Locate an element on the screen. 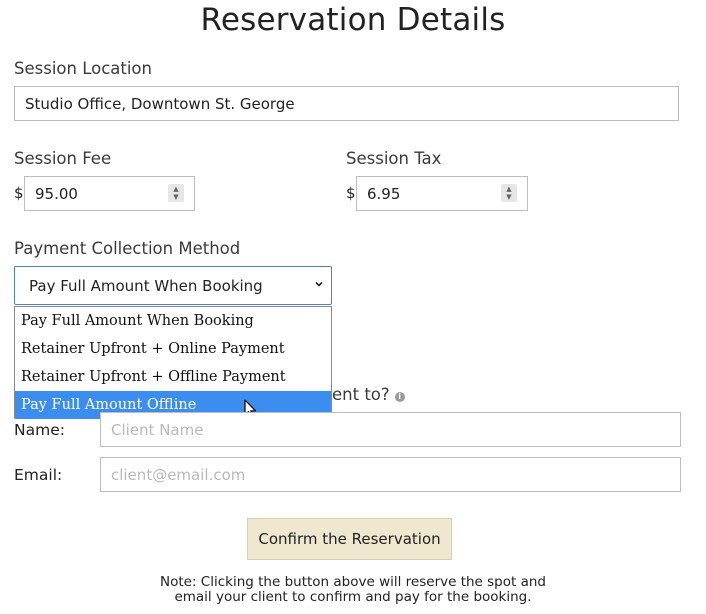  confirm-reservation-button: Confirm the Reservation is located at coordinates (349, 539).